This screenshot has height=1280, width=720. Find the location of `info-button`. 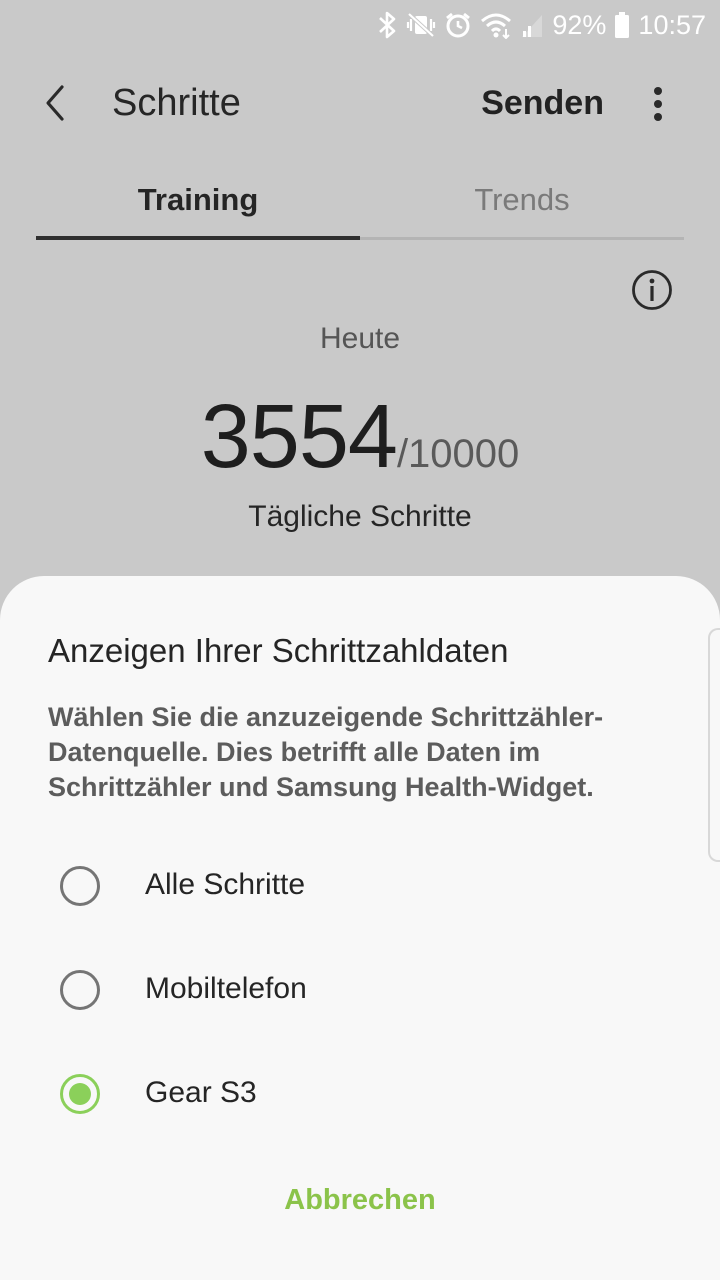

info-button is located at coordinates (652, 290).